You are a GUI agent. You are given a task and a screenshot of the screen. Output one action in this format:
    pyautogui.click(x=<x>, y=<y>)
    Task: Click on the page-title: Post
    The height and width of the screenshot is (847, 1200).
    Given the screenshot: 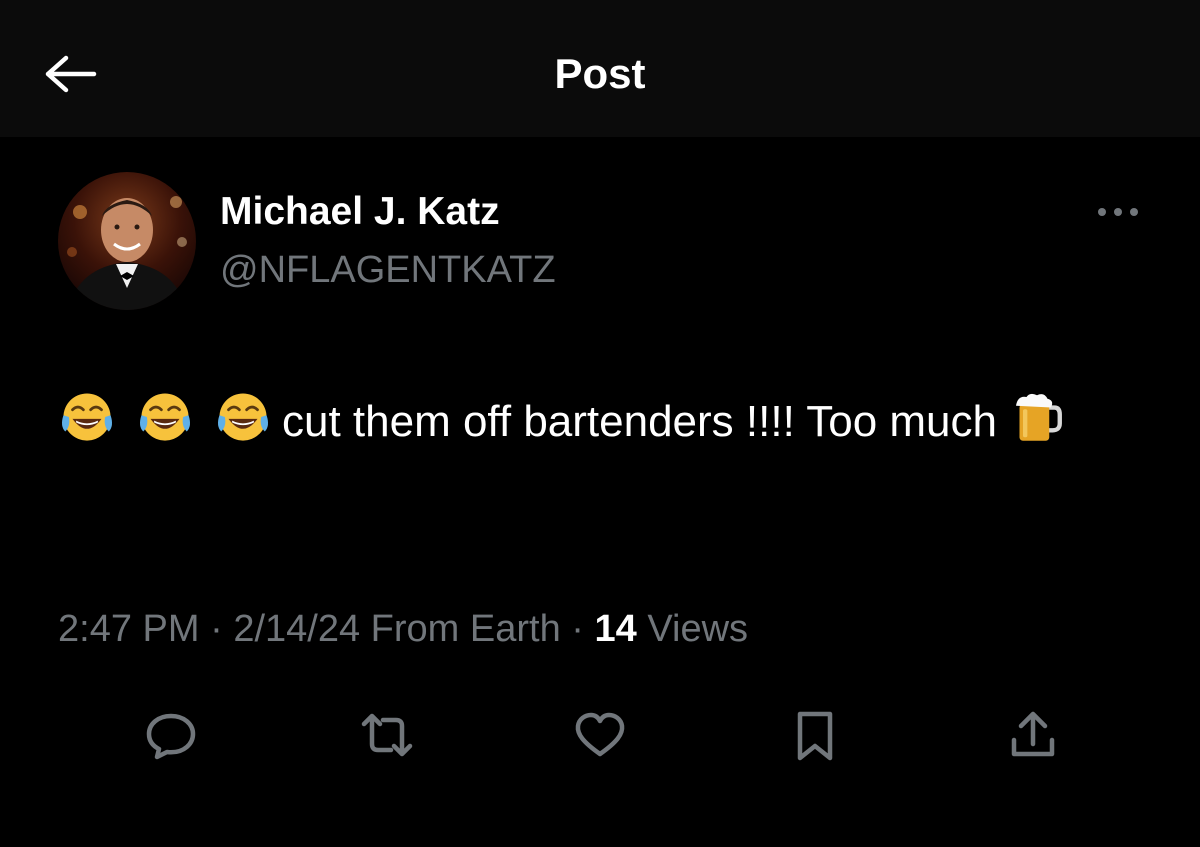 What is the action you would take?
    pyautogui.click(x=600, y=73)
    